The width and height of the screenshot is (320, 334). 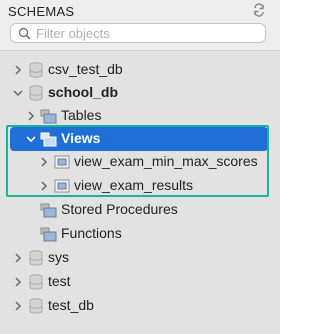 What do you see at coordinates (85, 69) in the screenshot?
I see `tree-item-label: csv_test_db` at bounding box center [85, 69].